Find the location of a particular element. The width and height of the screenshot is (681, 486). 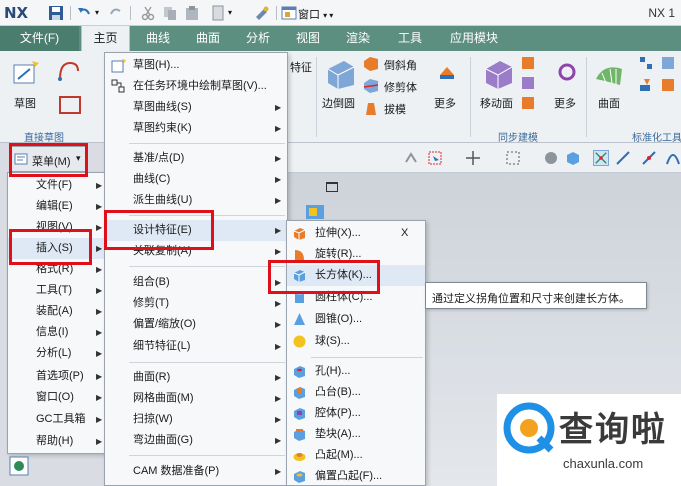

edge-blend-label: 边倒圆 is located at coordinates (338, 103).